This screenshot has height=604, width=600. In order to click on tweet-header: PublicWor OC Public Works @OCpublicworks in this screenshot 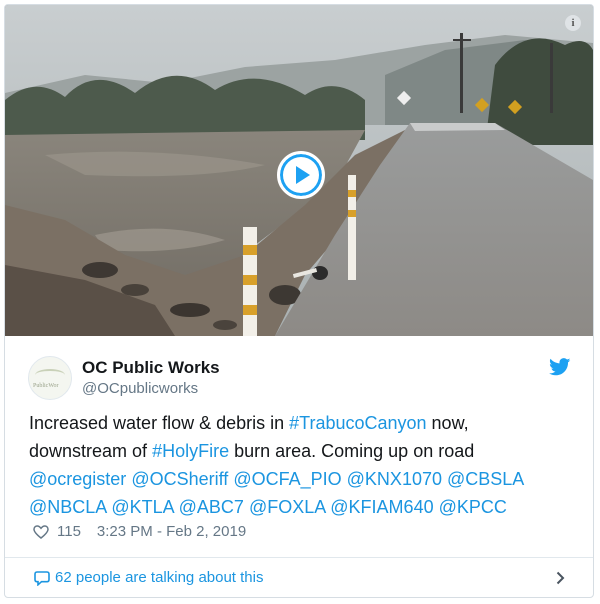, I will do `click(299, 371)`.